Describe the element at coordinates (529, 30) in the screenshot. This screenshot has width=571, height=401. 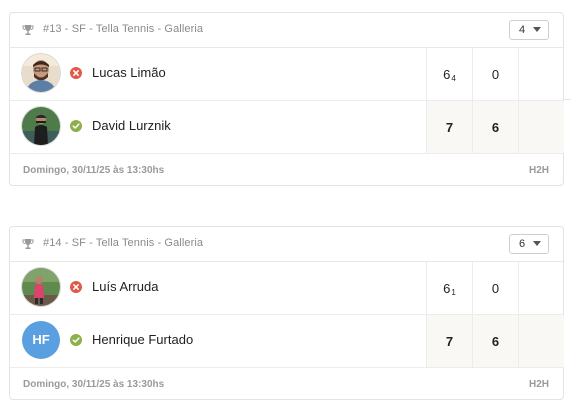
I see `set-select: 4` at that location.